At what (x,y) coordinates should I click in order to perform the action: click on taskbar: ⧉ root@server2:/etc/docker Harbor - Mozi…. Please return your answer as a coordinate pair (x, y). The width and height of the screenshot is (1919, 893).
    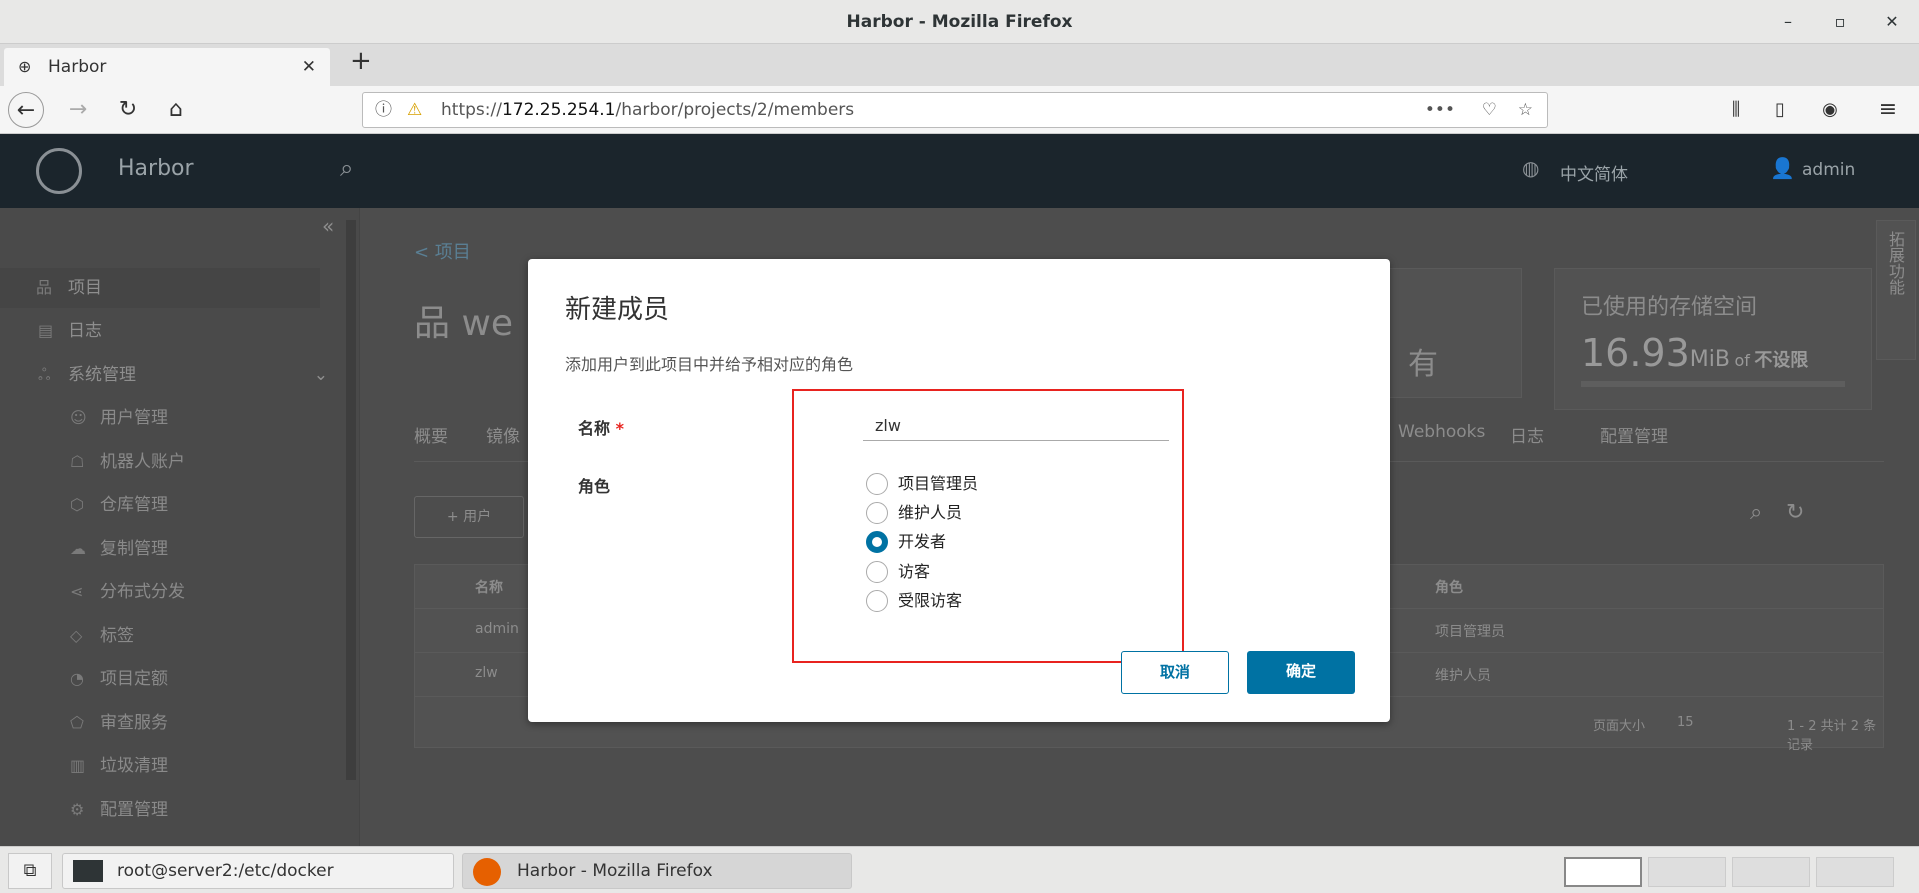
    Looking at the image, I should click on (959, 869).